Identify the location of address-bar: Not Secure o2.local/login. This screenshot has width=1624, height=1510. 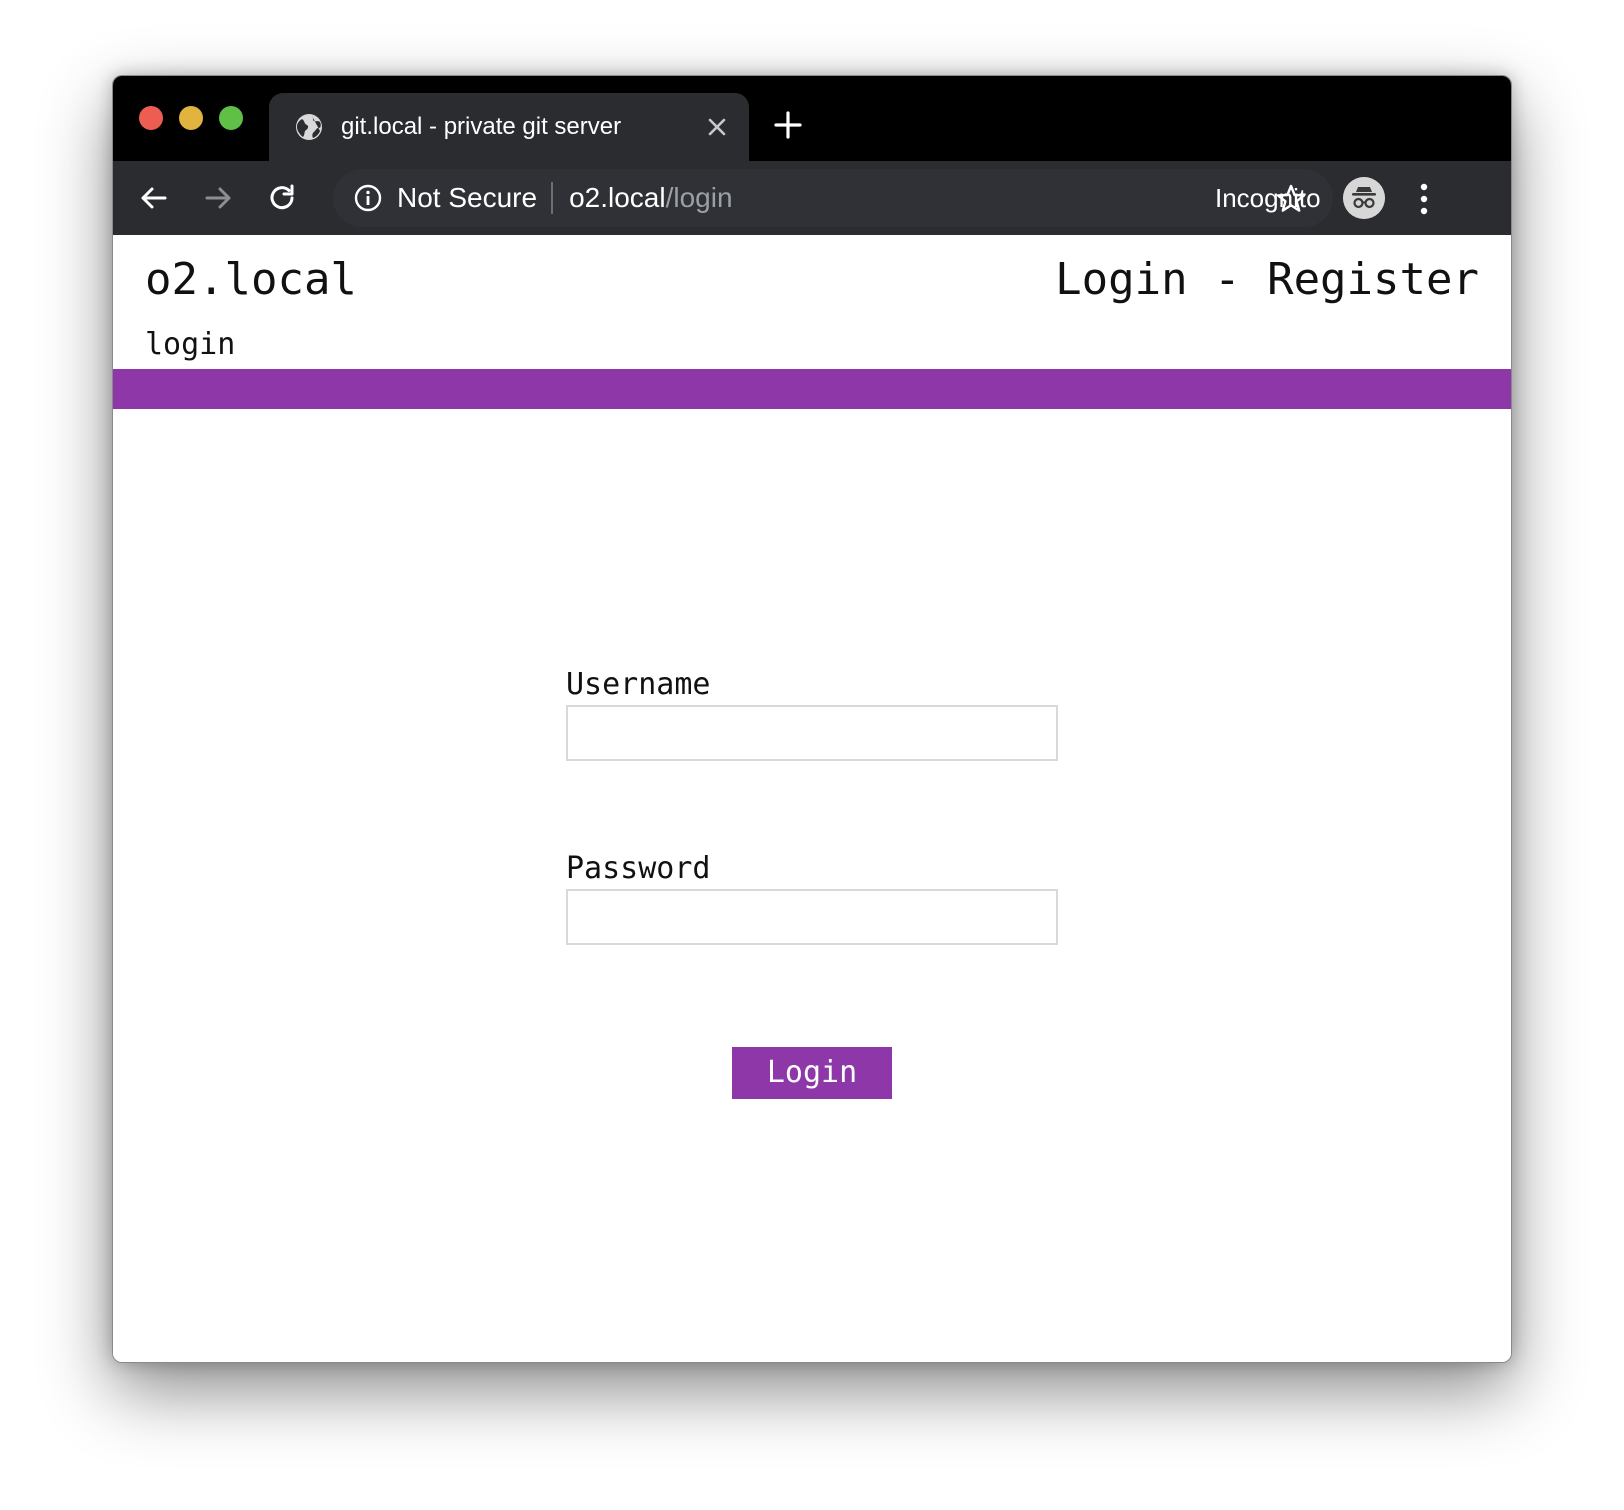
(833, 198).